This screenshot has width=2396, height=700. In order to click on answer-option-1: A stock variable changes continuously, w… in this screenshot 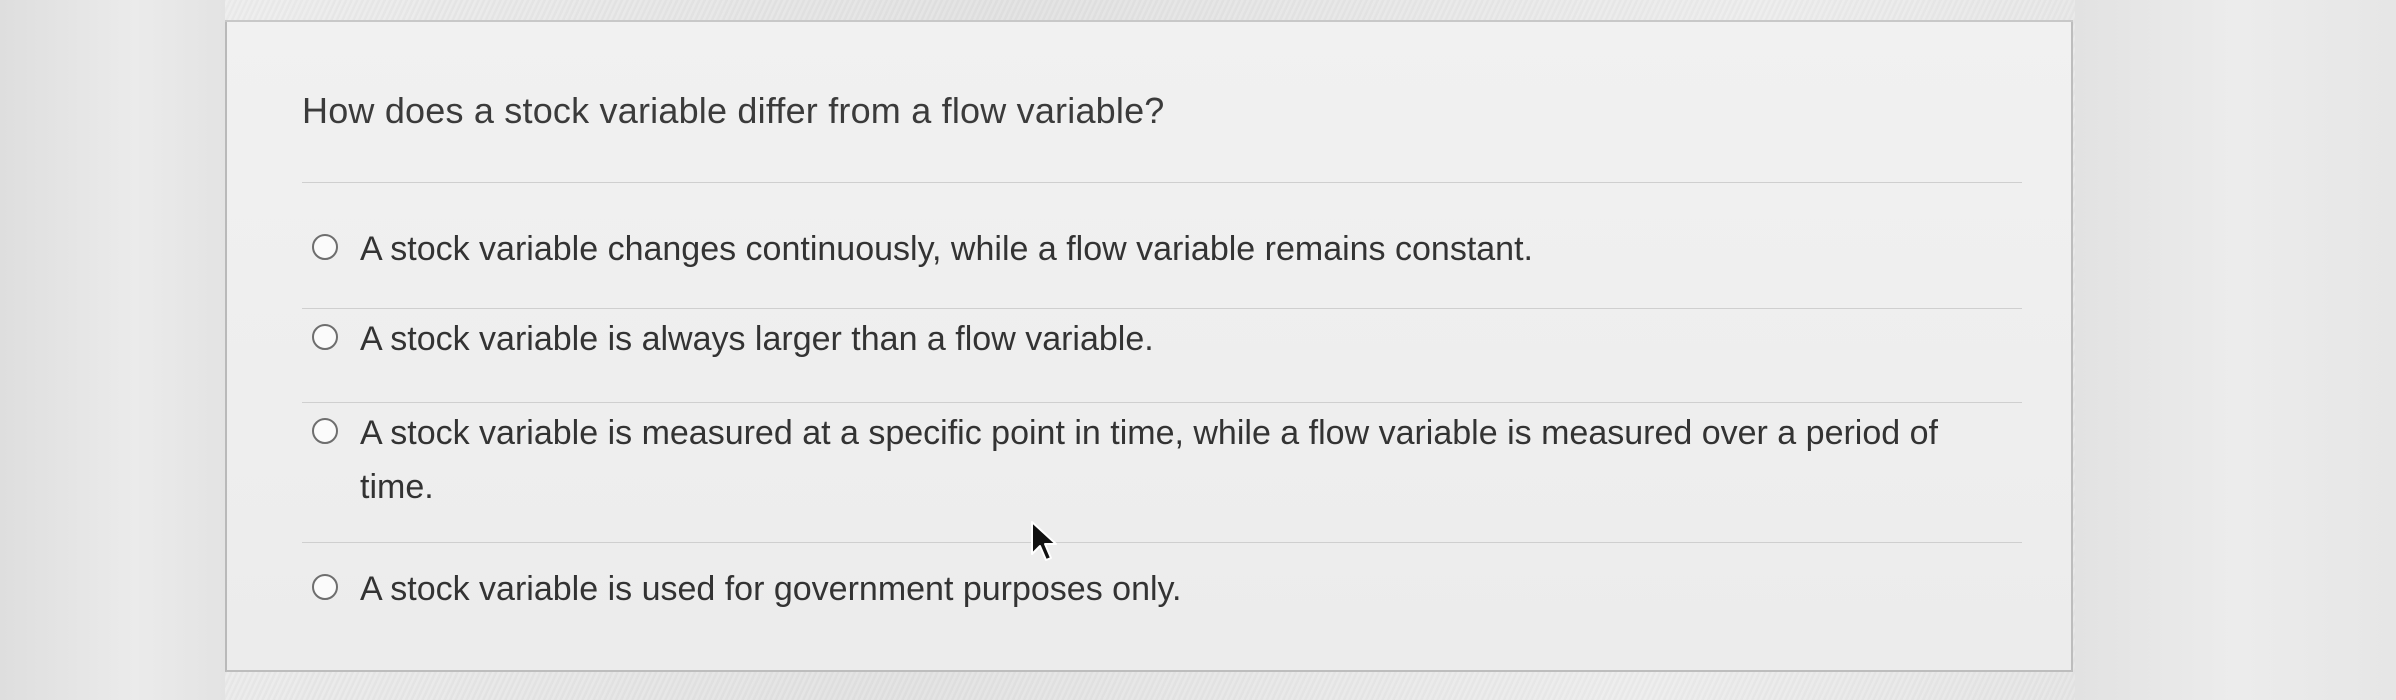, I will do `click(1162, 249)`.